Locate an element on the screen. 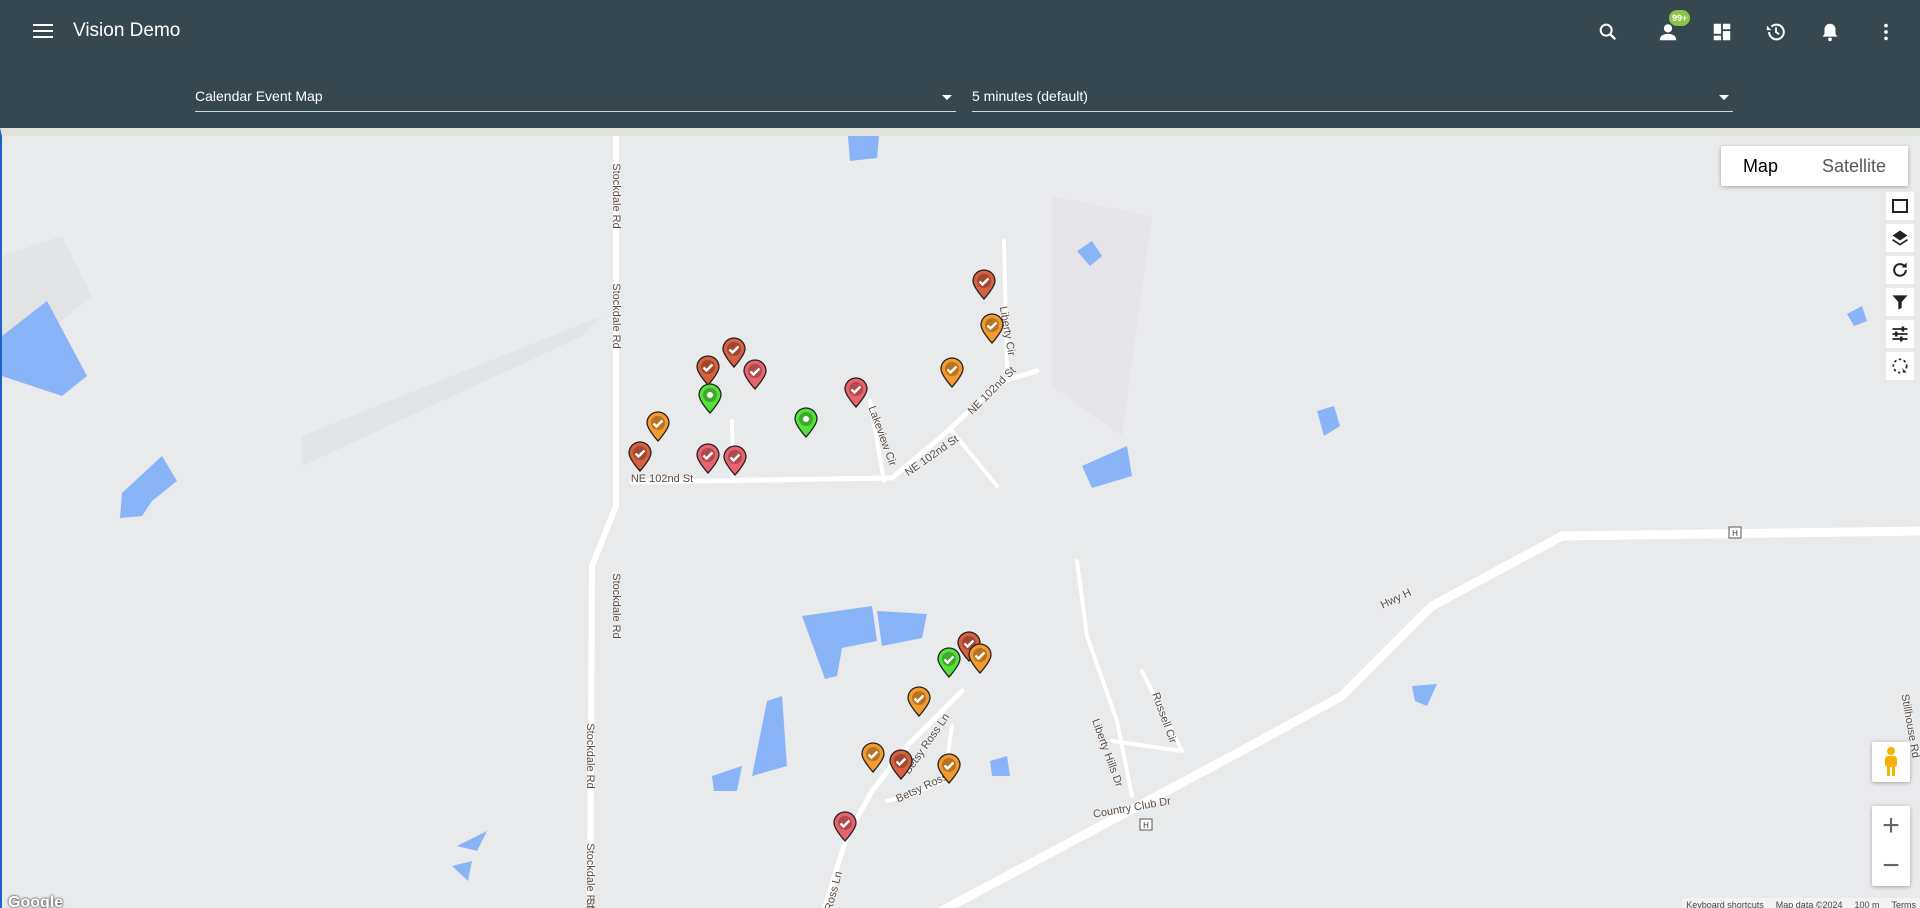  zoom-in-button: + is located at coordinates (1891, 826).